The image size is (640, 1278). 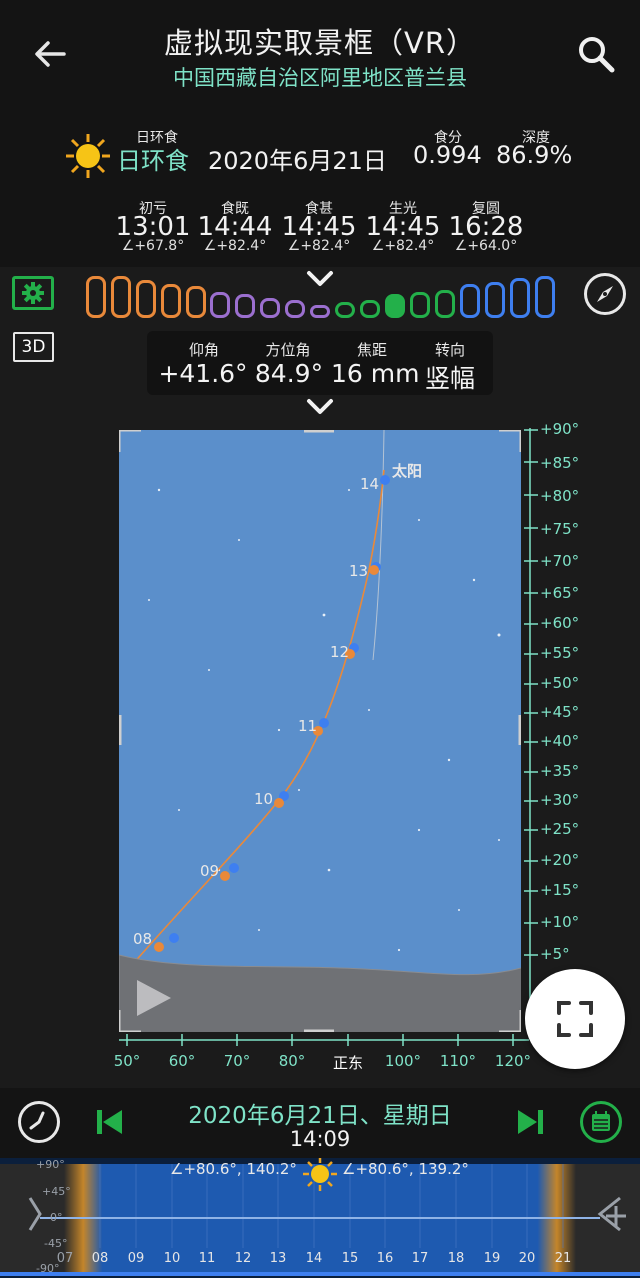 I want to click on location-label: 中国西藏自治区阿里地区普兰县, so click(x=320, y=78).